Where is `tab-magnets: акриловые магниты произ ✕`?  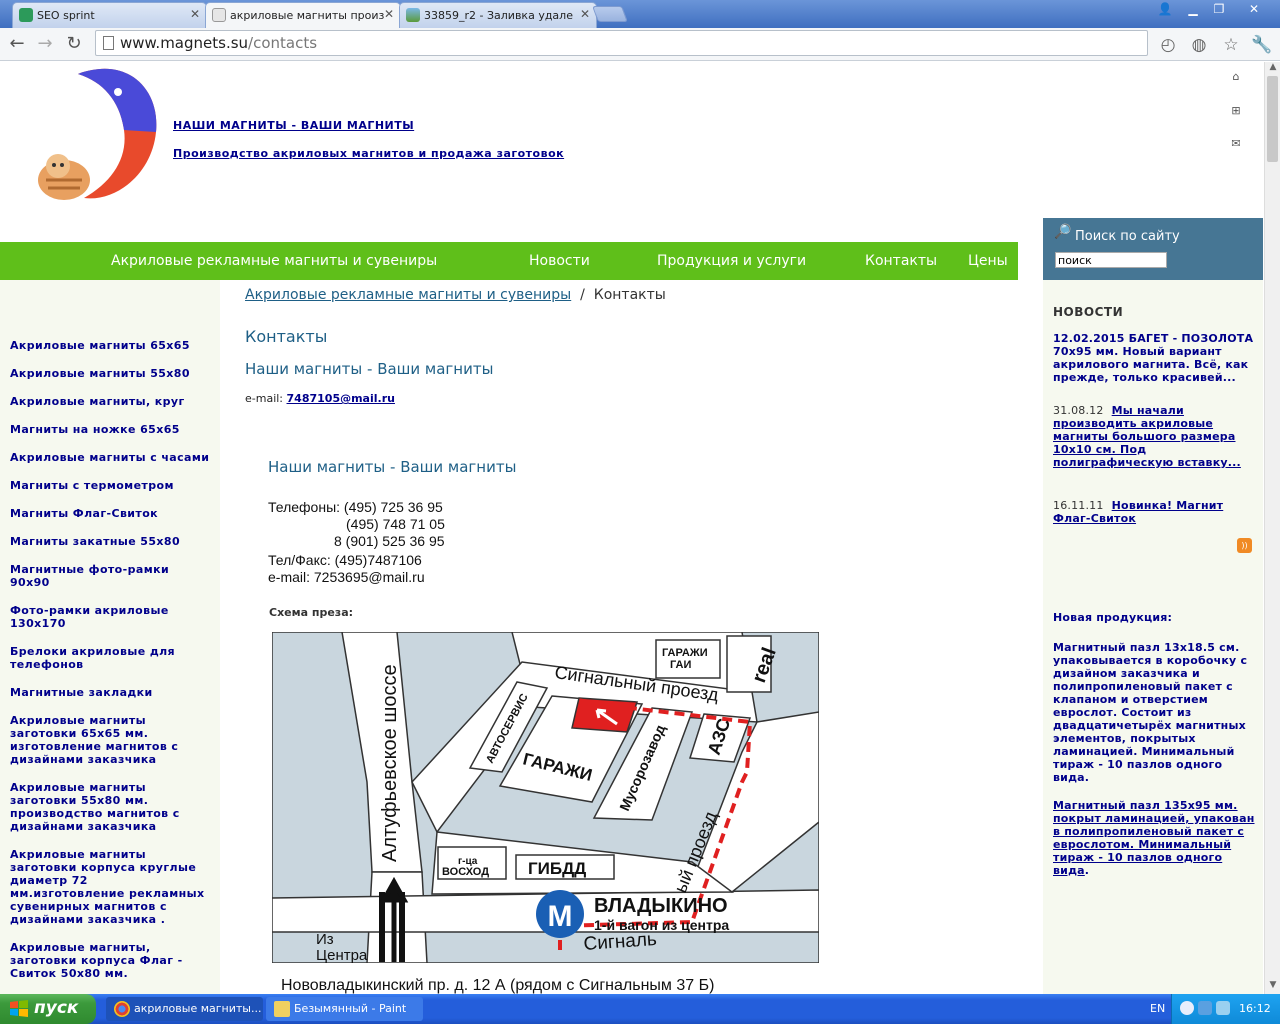
tab-magnets: акриловые магниты произ ✕ is located at coordinates (303, 15).